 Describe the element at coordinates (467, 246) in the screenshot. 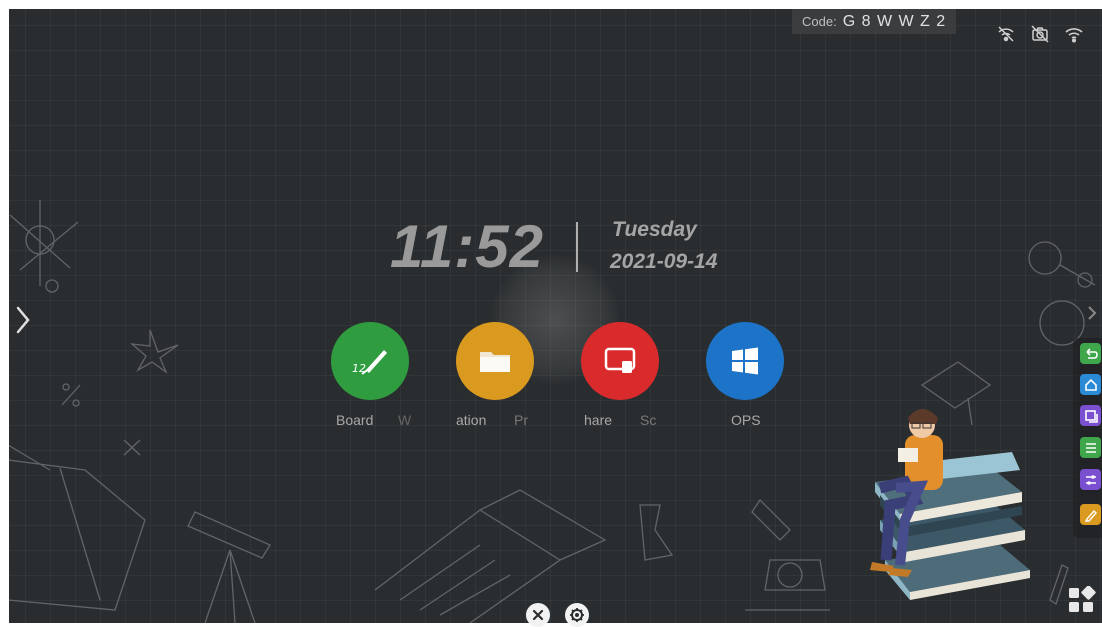

I see `clock-time: 11:52` at that location.